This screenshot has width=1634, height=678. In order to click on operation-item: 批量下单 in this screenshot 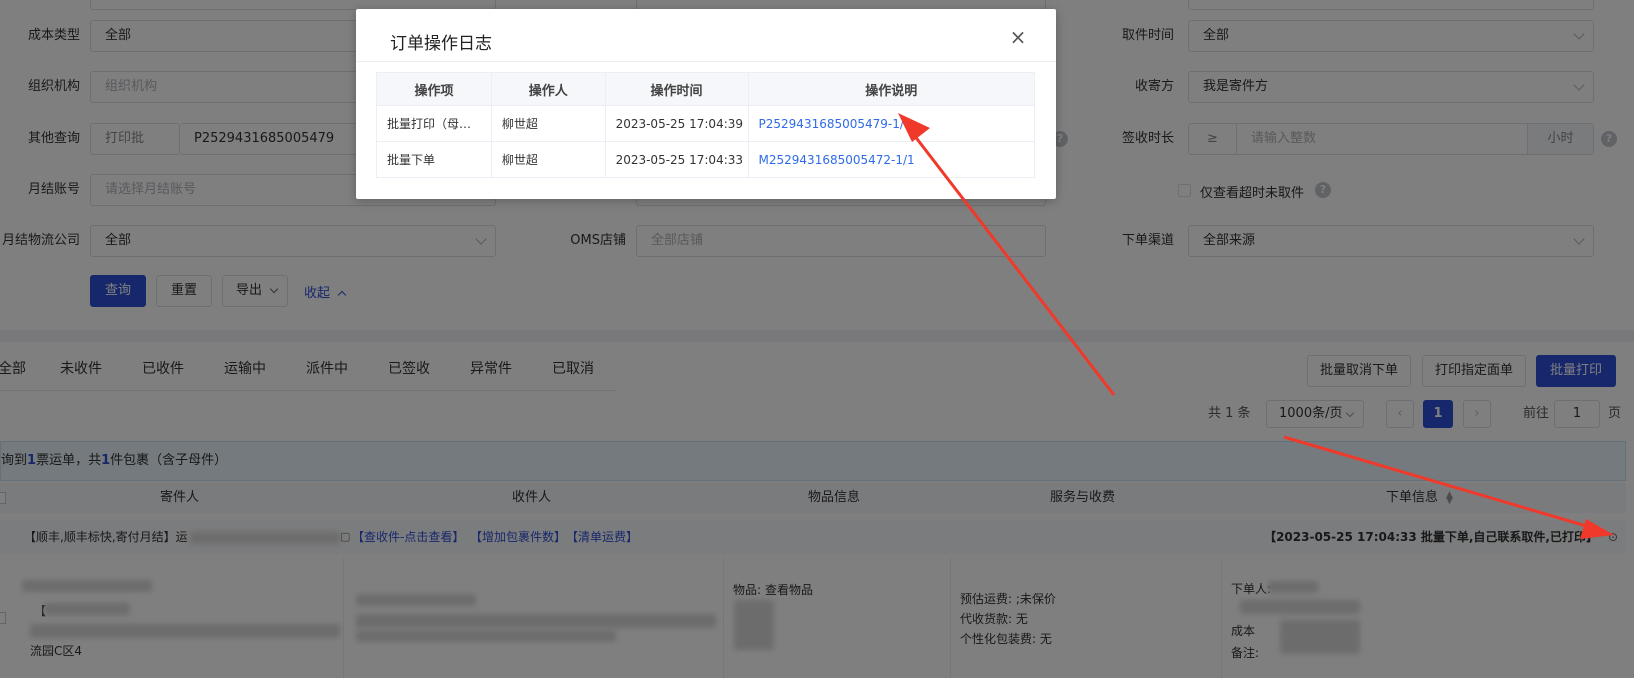, I will do `click(434, 159)`.